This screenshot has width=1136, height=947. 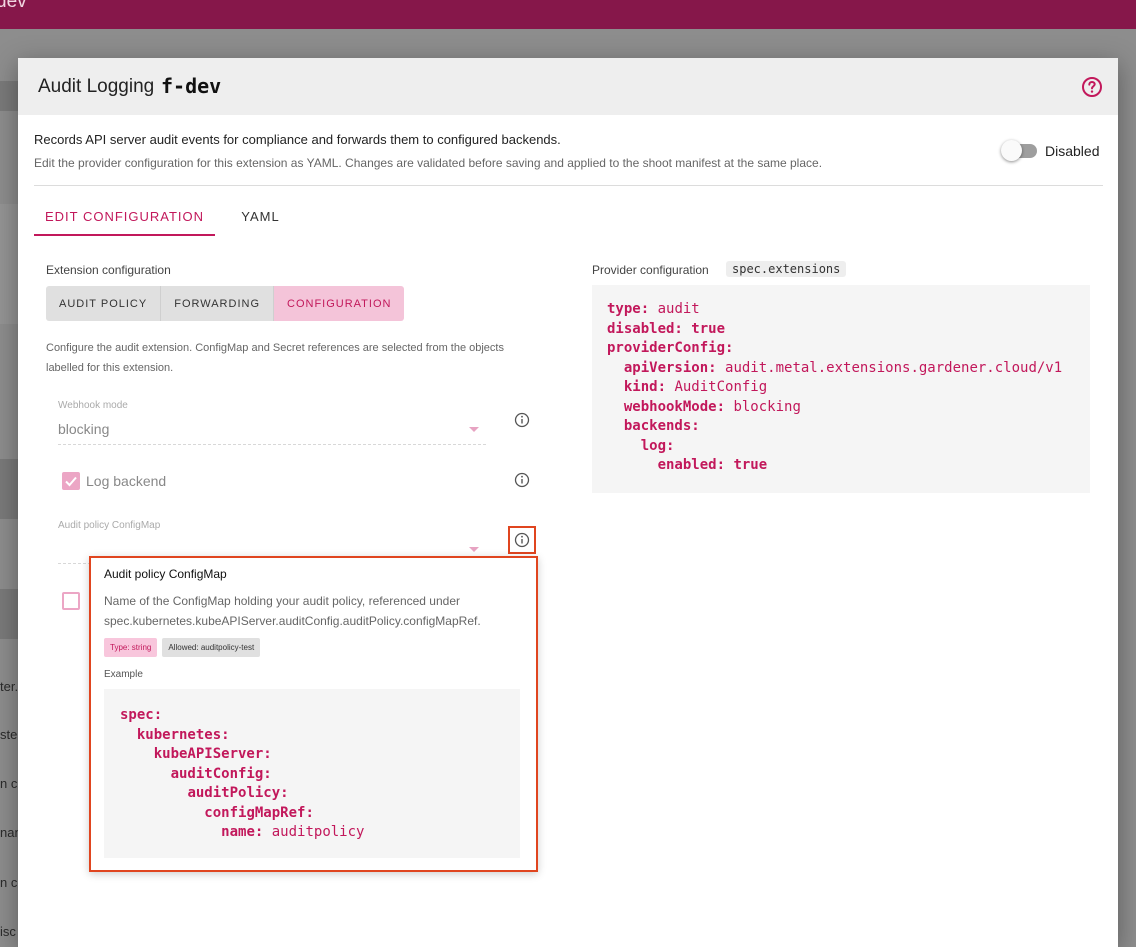 I want to click on tooltip-badges: Type: string Allowed: auditpolicy-test, so click(x=182, y=647).